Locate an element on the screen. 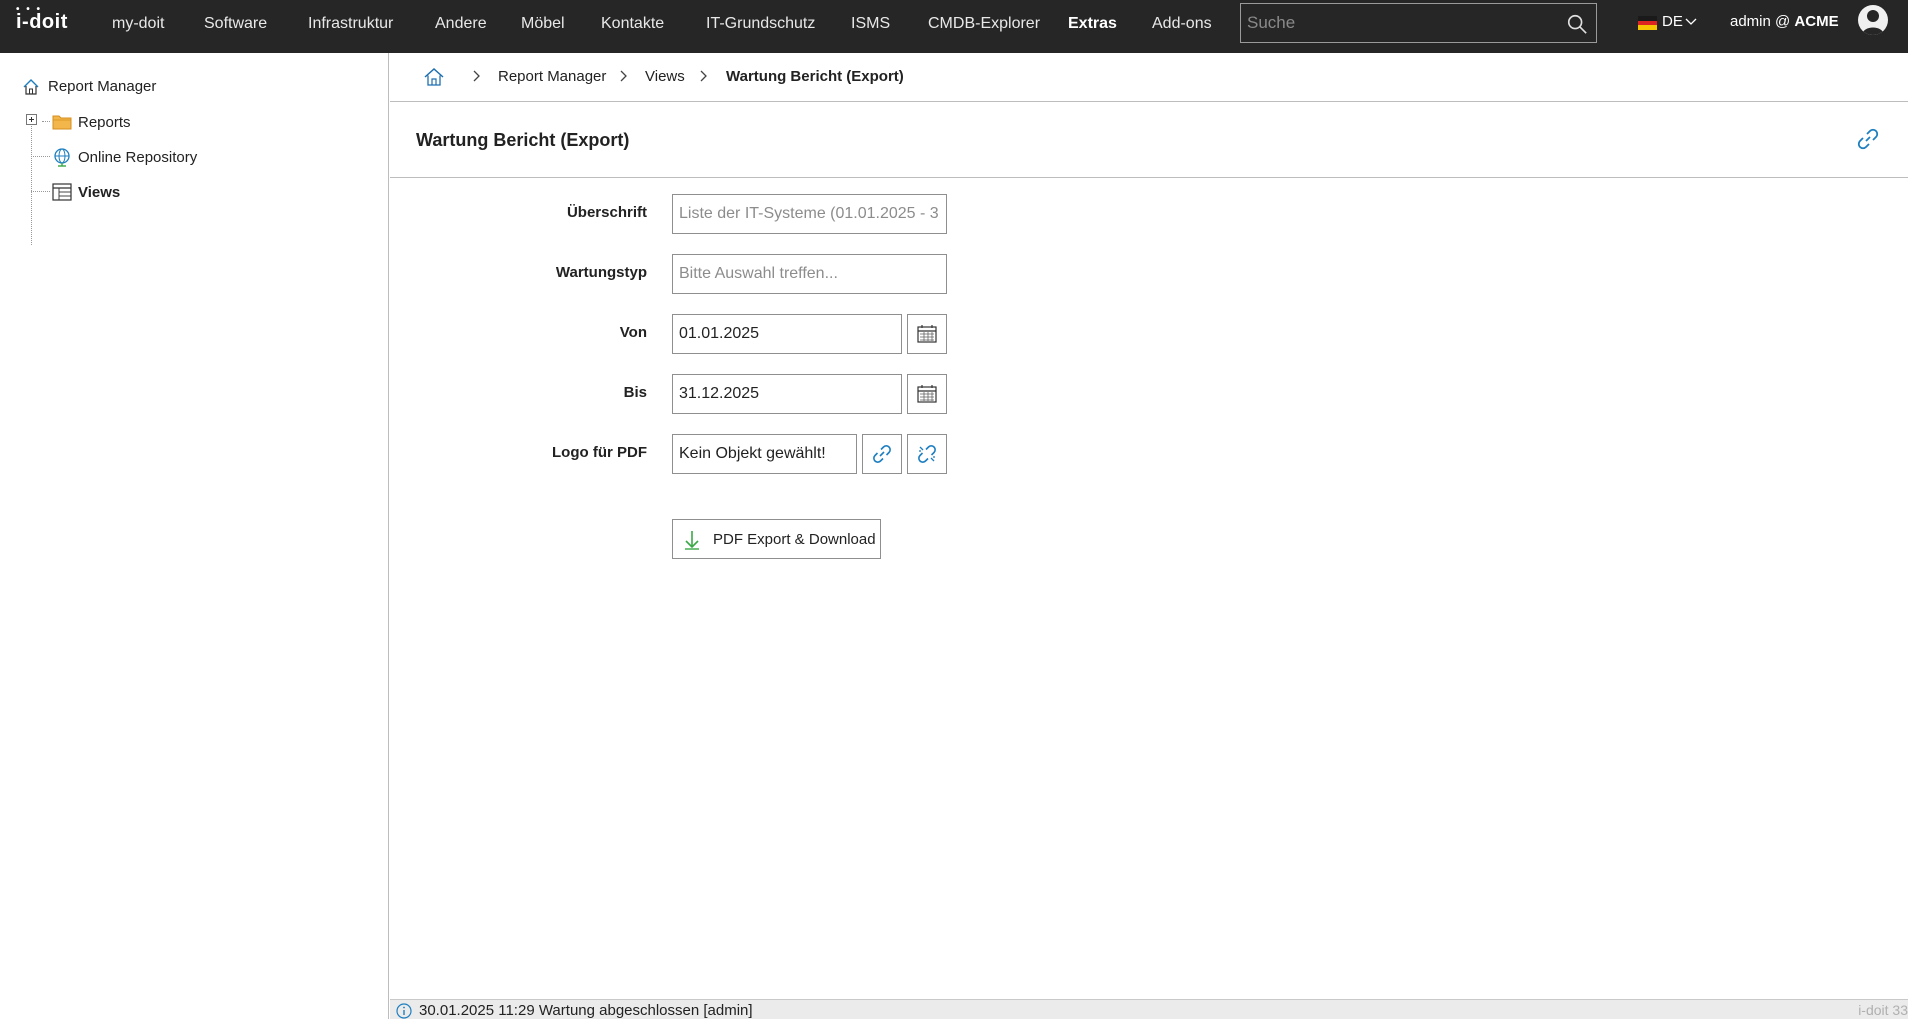 The height and width of the screenshot is (1019, 1908). attach-object-button is located at coordinates (882, 454).